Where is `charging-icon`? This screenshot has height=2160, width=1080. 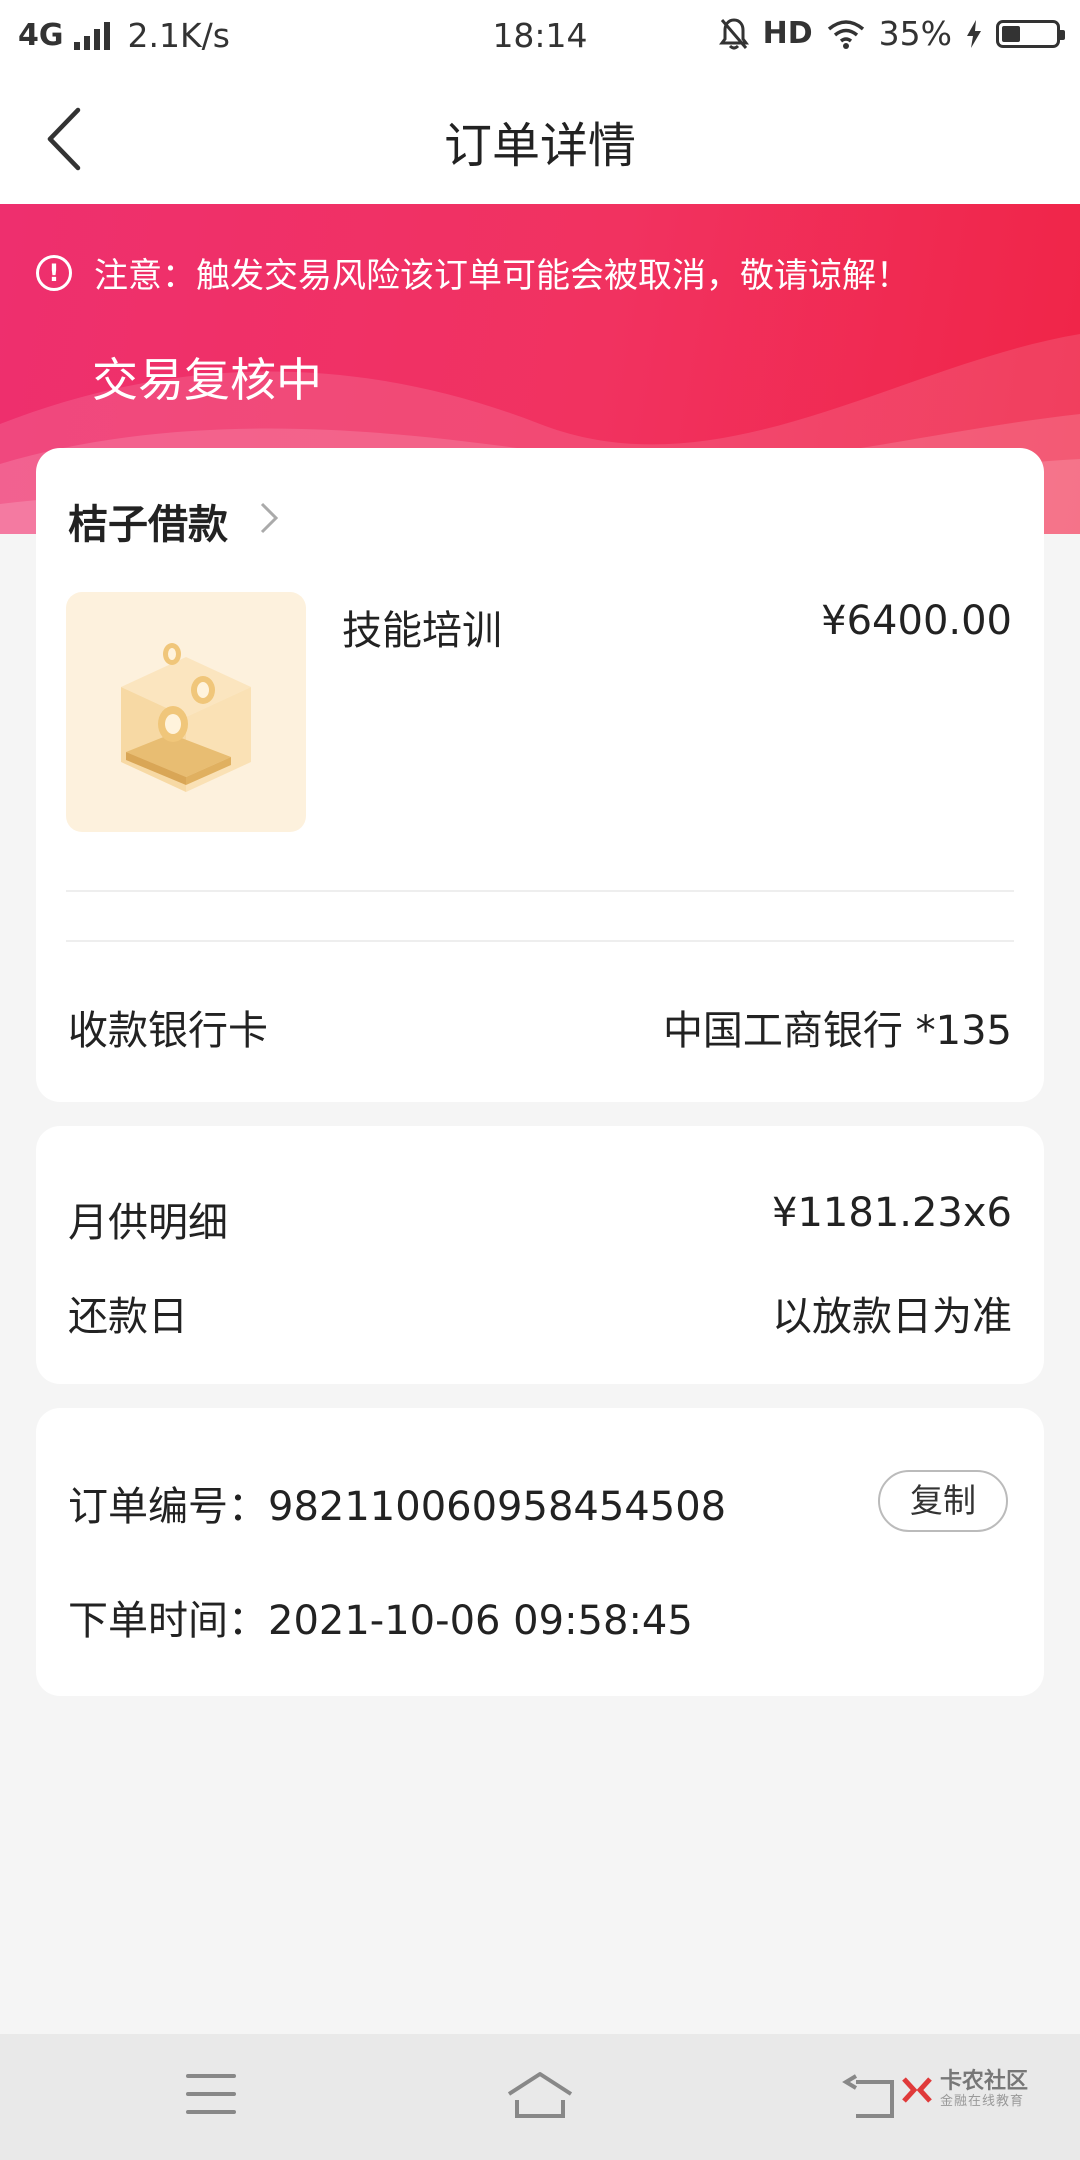
charging-icon is located at coordinates (974, 33).